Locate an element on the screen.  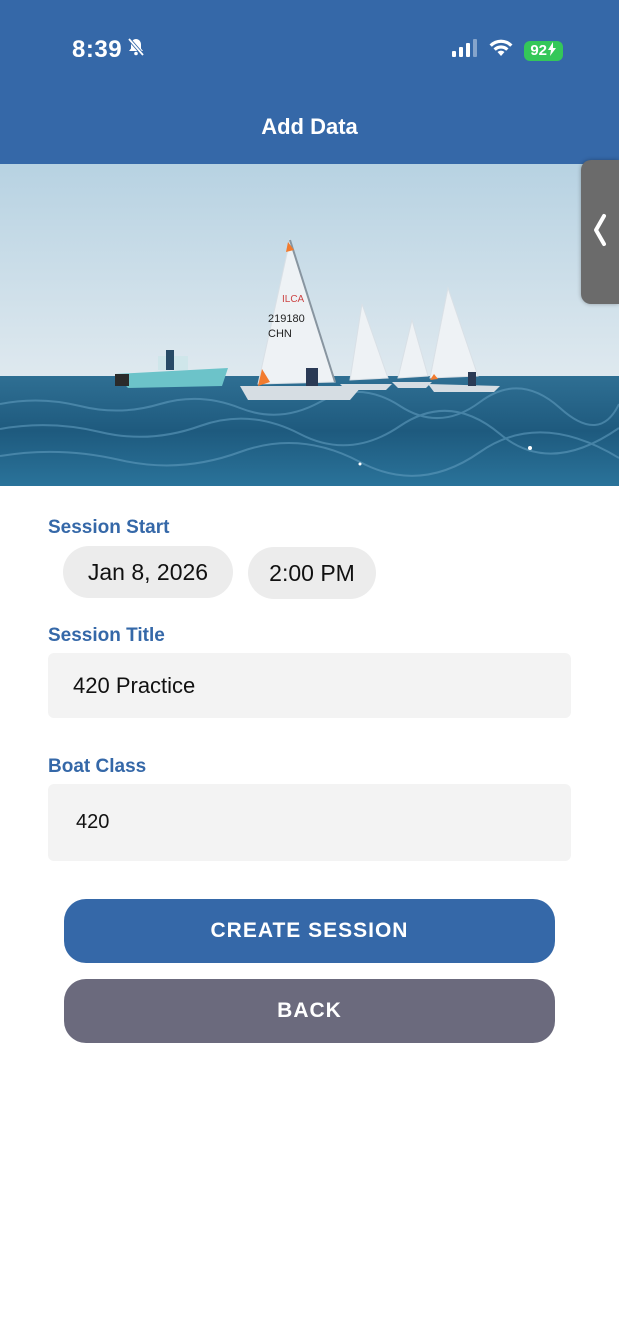
battery-indicator: 92 is located at coordinates (543, 50).